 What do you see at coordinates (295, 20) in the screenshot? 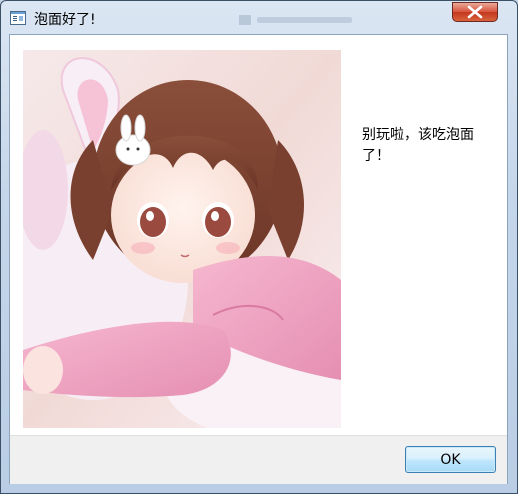
I see `background-window-ghost` at bounding box center [295, 20].